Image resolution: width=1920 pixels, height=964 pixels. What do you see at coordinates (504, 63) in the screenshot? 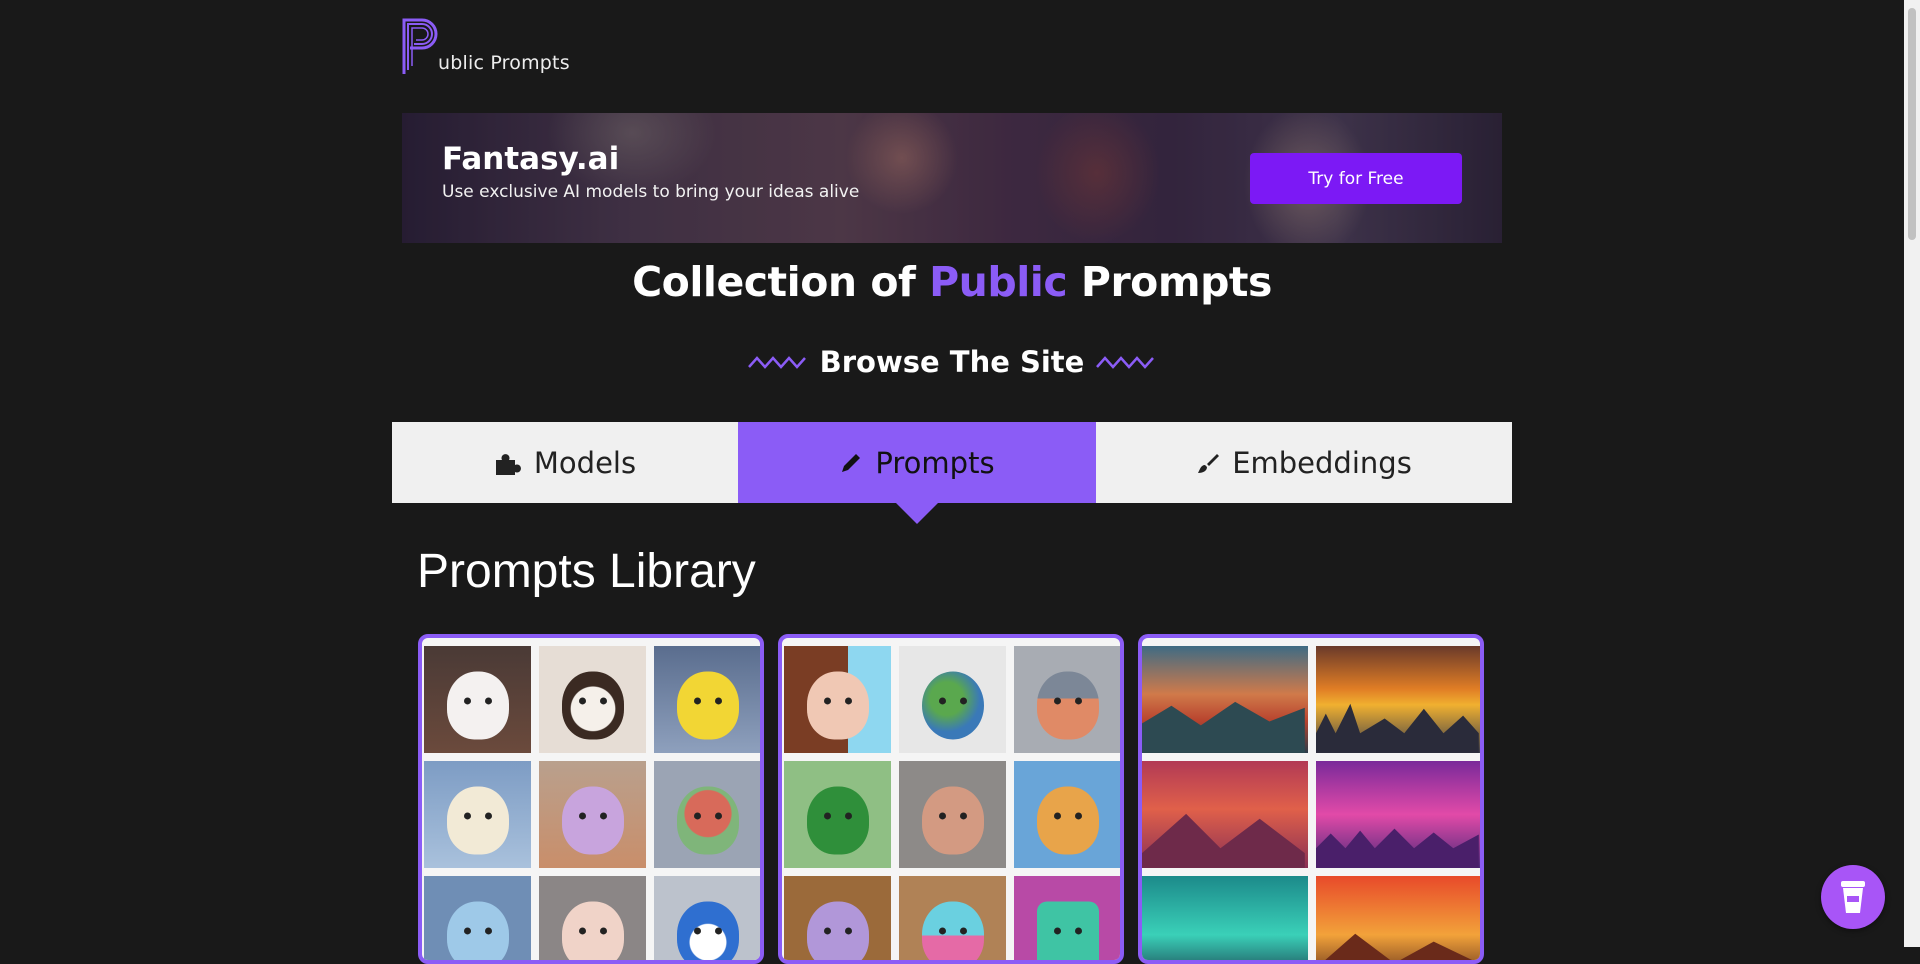
I see `logo-text: ublic Prompts` at bounding box center [504, 63].